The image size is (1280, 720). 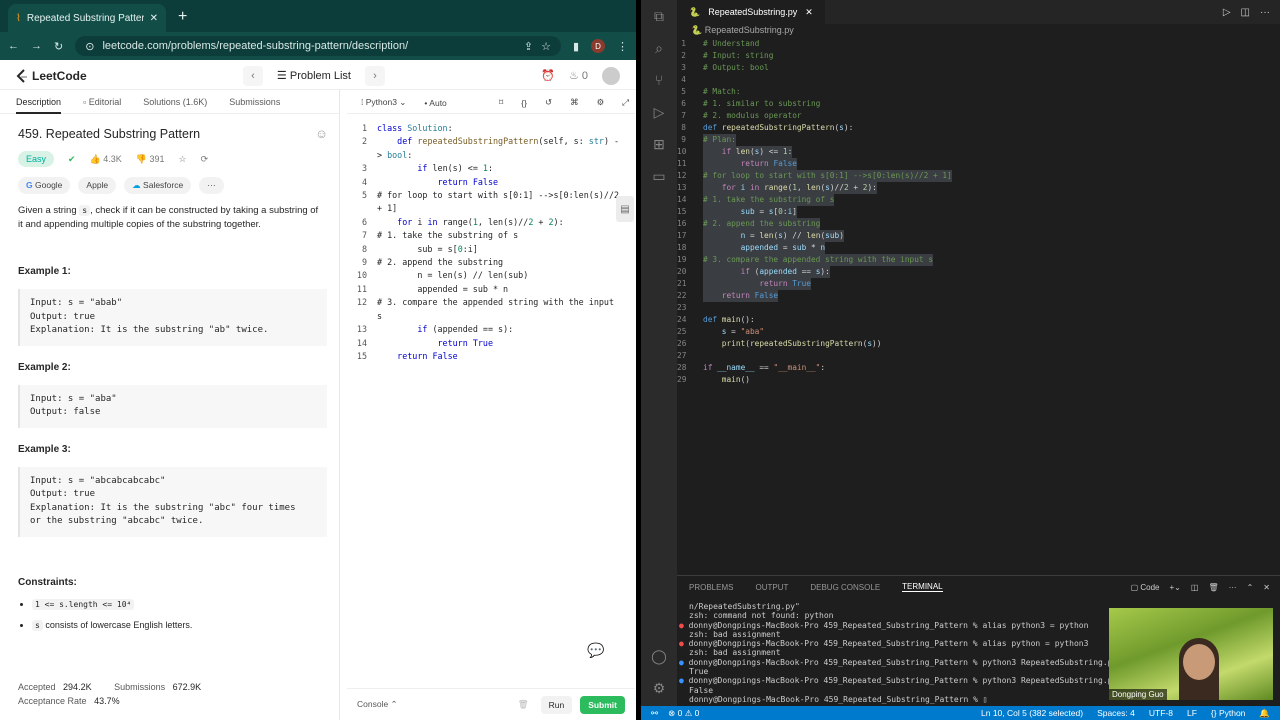 What do you see at coordinates (659, 656) in the screenshot?
I see `account-icon: ◯` at bounding box center [659, 656].